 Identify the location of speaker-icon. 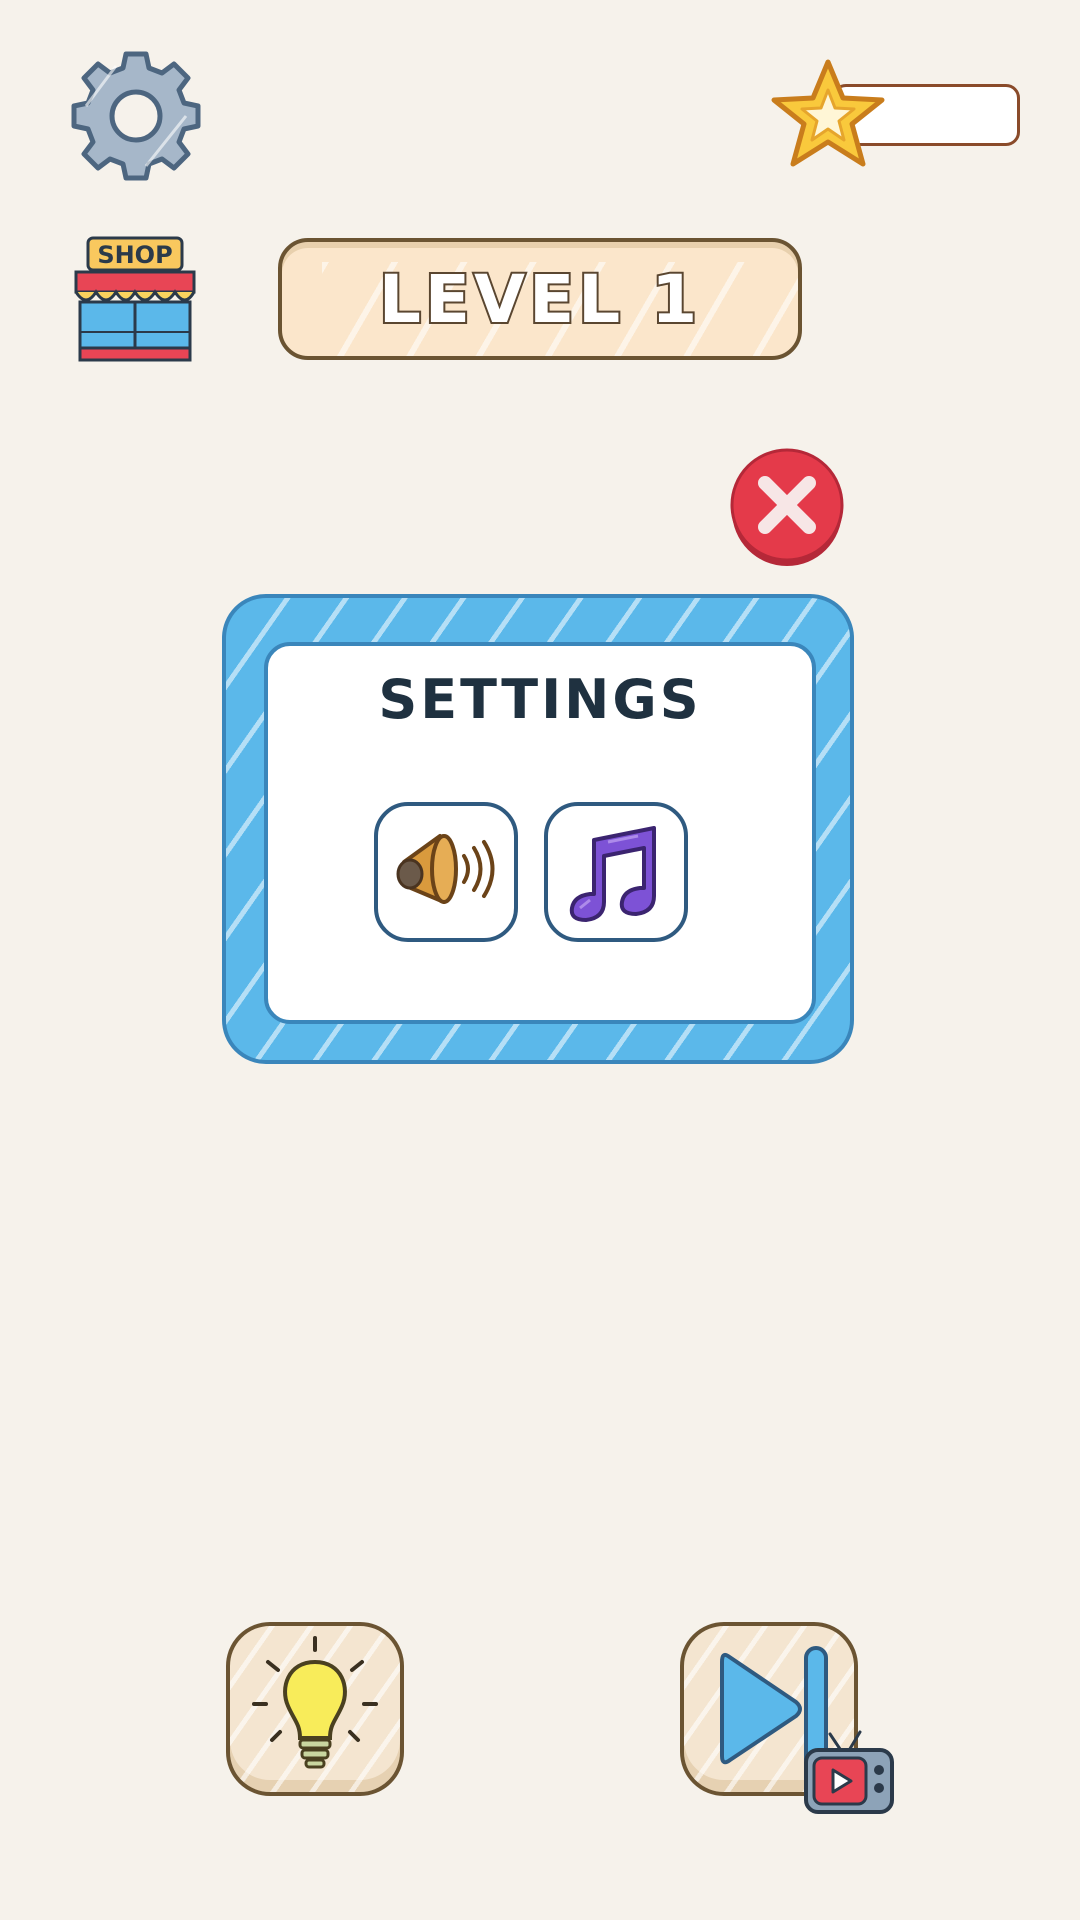
(445, 869).